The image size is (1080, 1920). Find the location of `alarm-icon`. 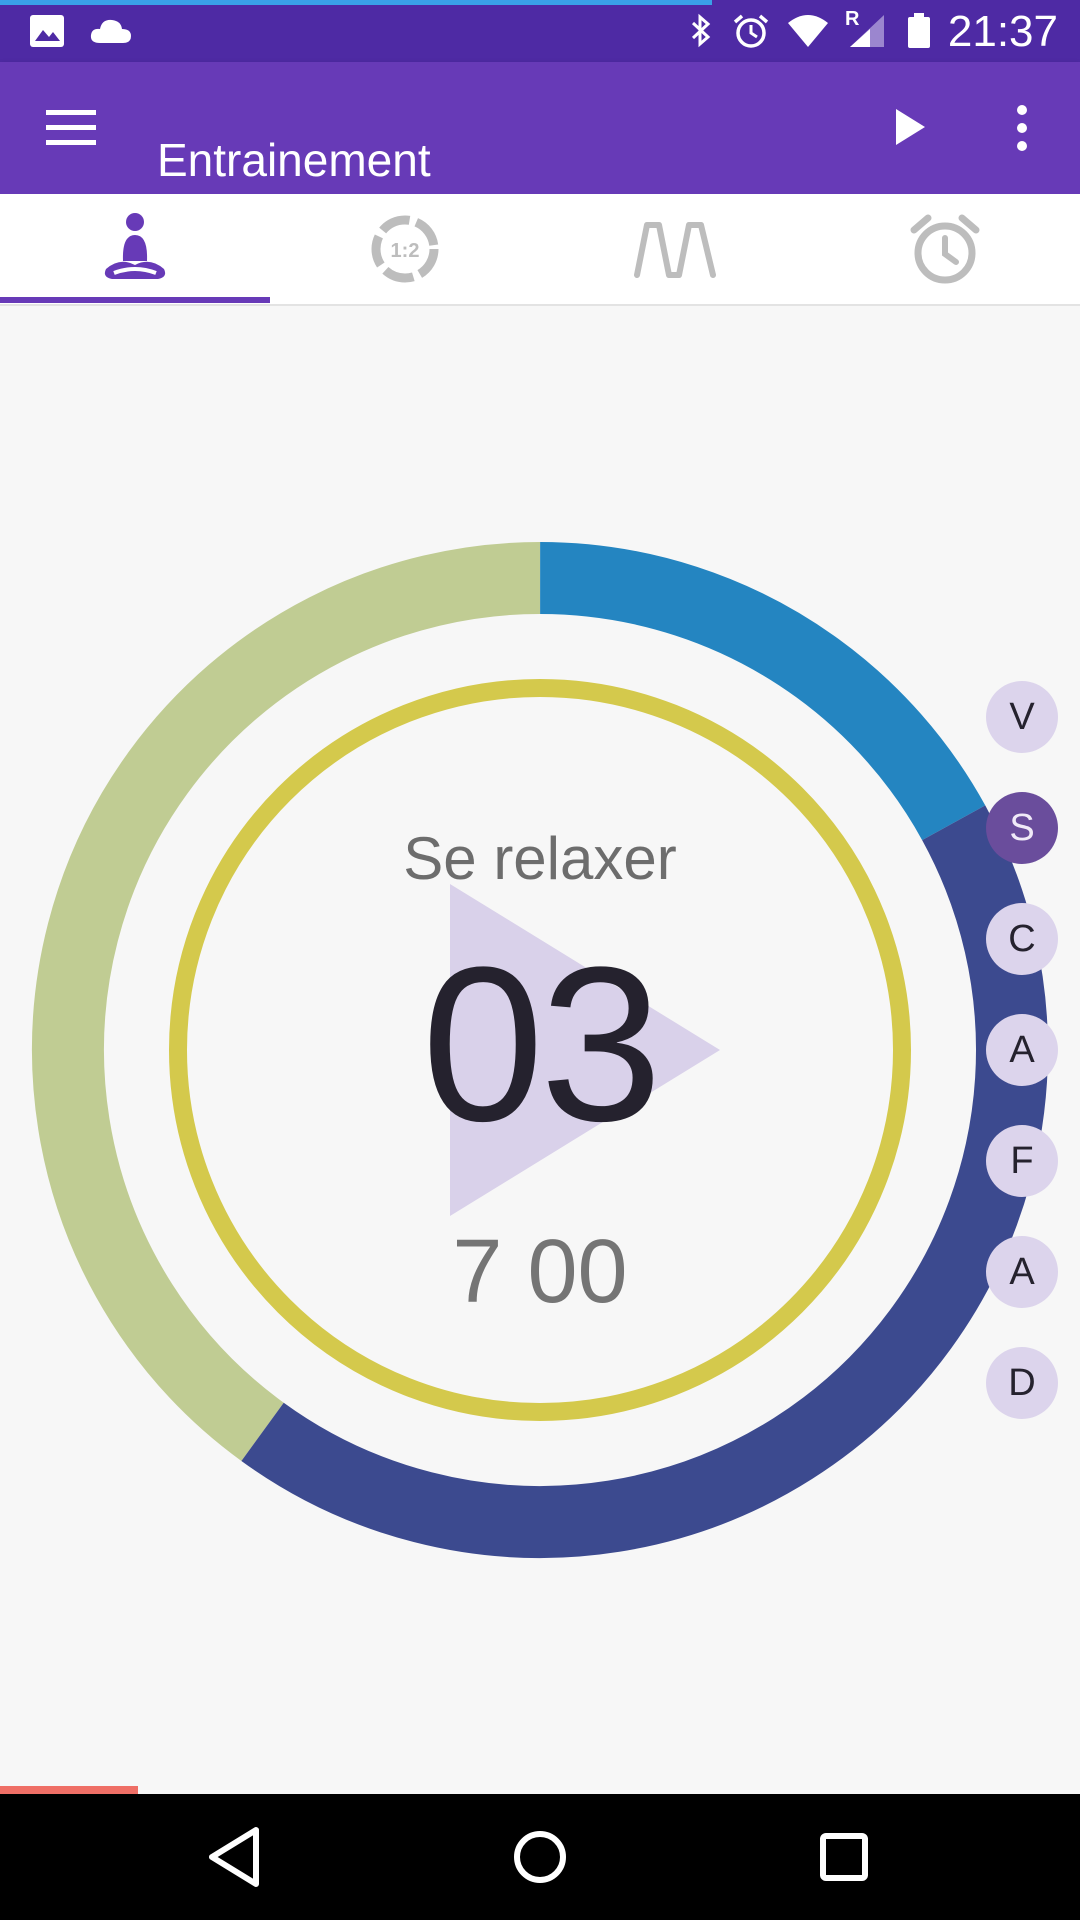

alarm-icon is located at coordinates (751, 31).